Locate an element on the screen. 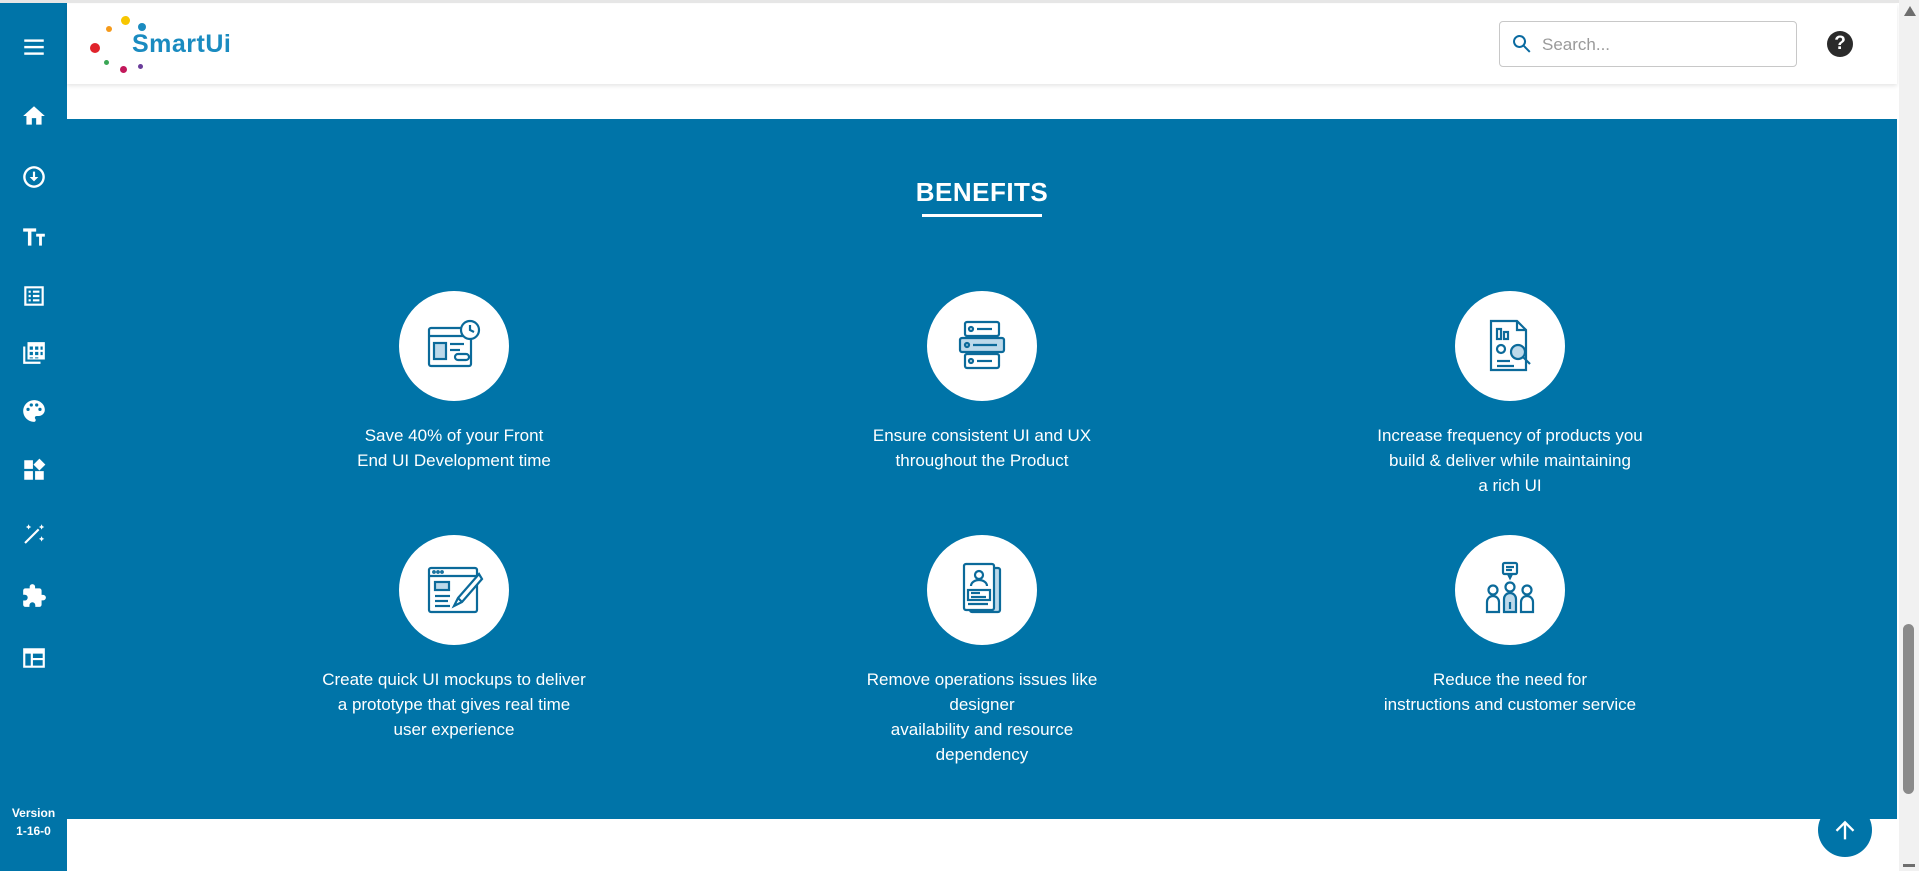  sidebar-item-home is located at coordinates (33, 116).